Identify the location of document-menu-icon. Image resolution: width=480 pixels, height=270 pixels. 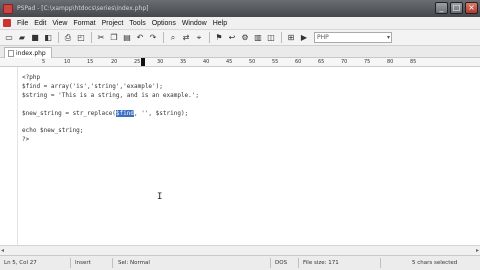
(7, 23).